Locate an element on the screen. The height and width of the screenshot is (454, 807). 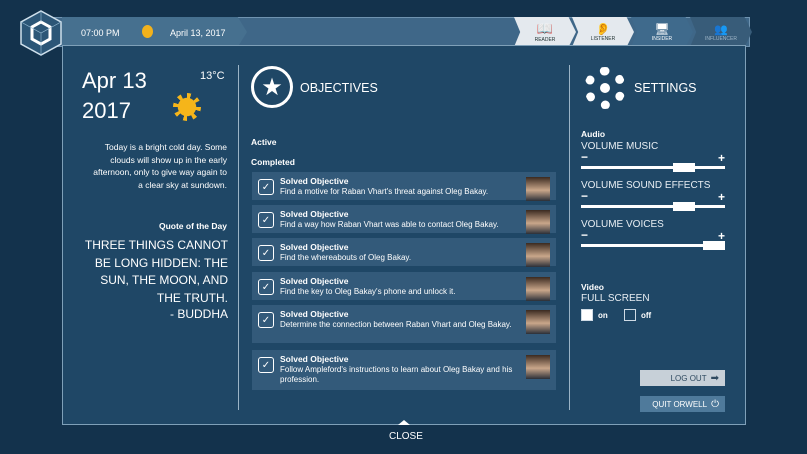
monitor-icon: 🖥 is located at coordinates (662, 29).